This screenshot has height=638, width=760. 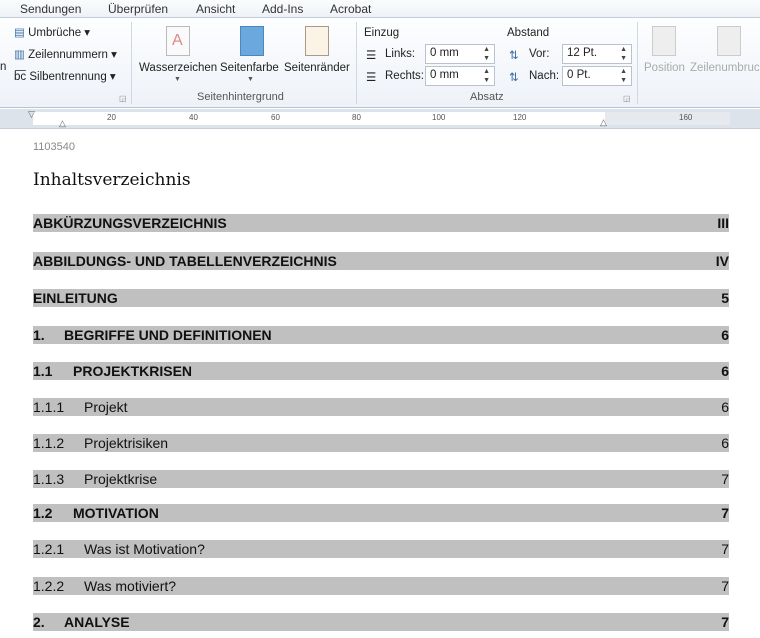 I want to click on toc-entry: 1.1 PROJEKTKRISEN 6, so click(x=381, y=371).